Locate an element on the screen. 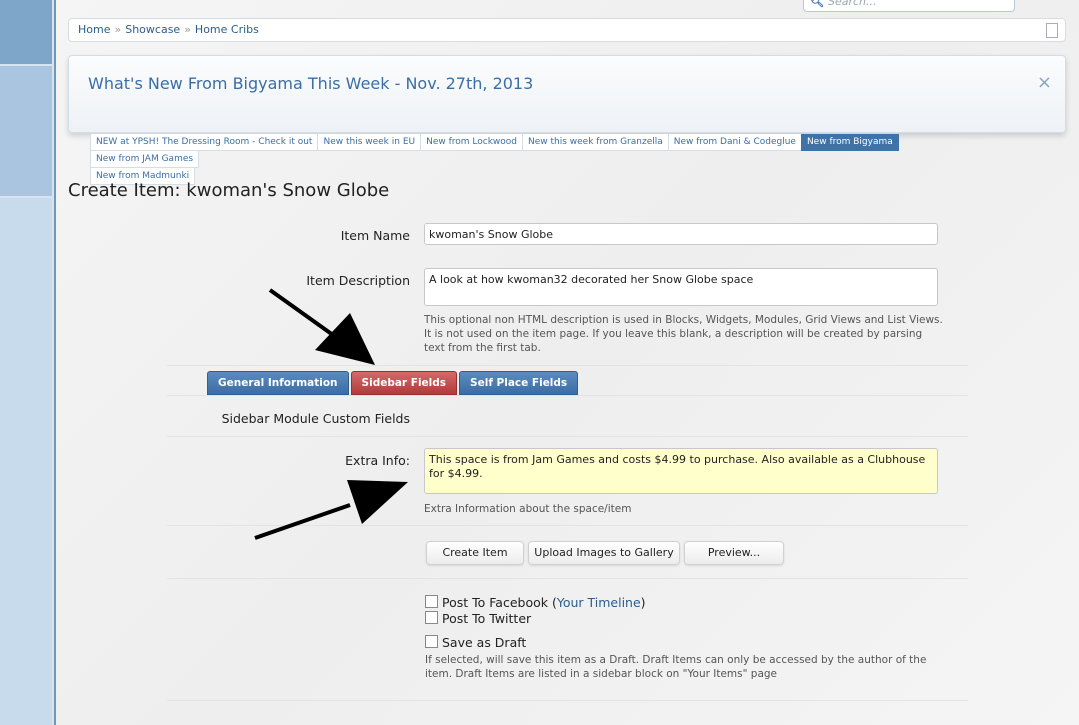 Image resolution: width=1079 pixels, height=725 pixels. arrow-shaft-extra-info is located at coordinates (302, 521).